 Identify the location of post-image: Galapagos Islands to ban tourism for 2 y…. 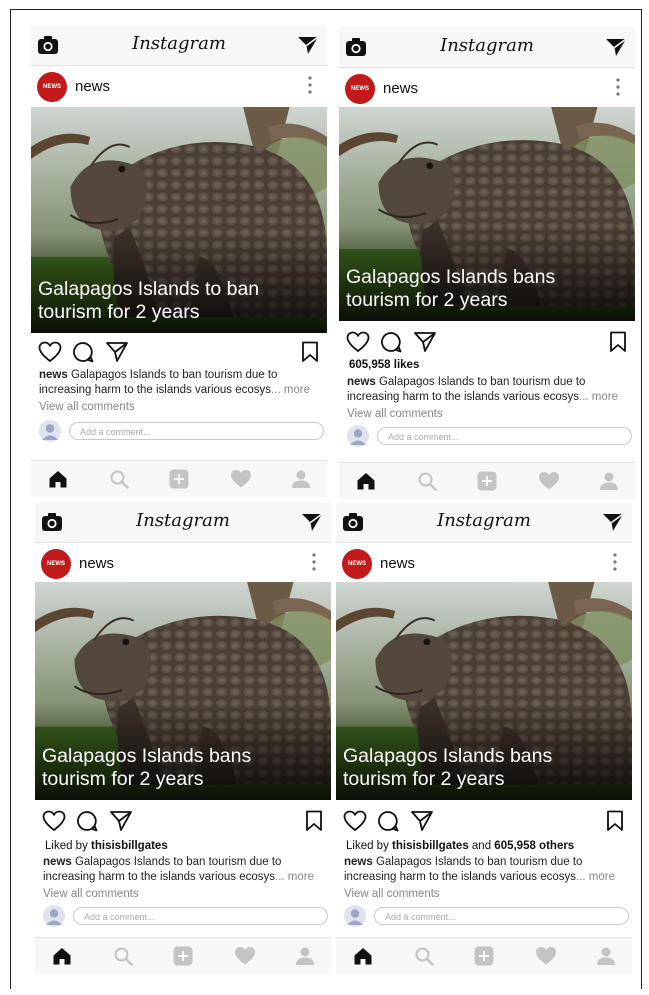
(179, 220).